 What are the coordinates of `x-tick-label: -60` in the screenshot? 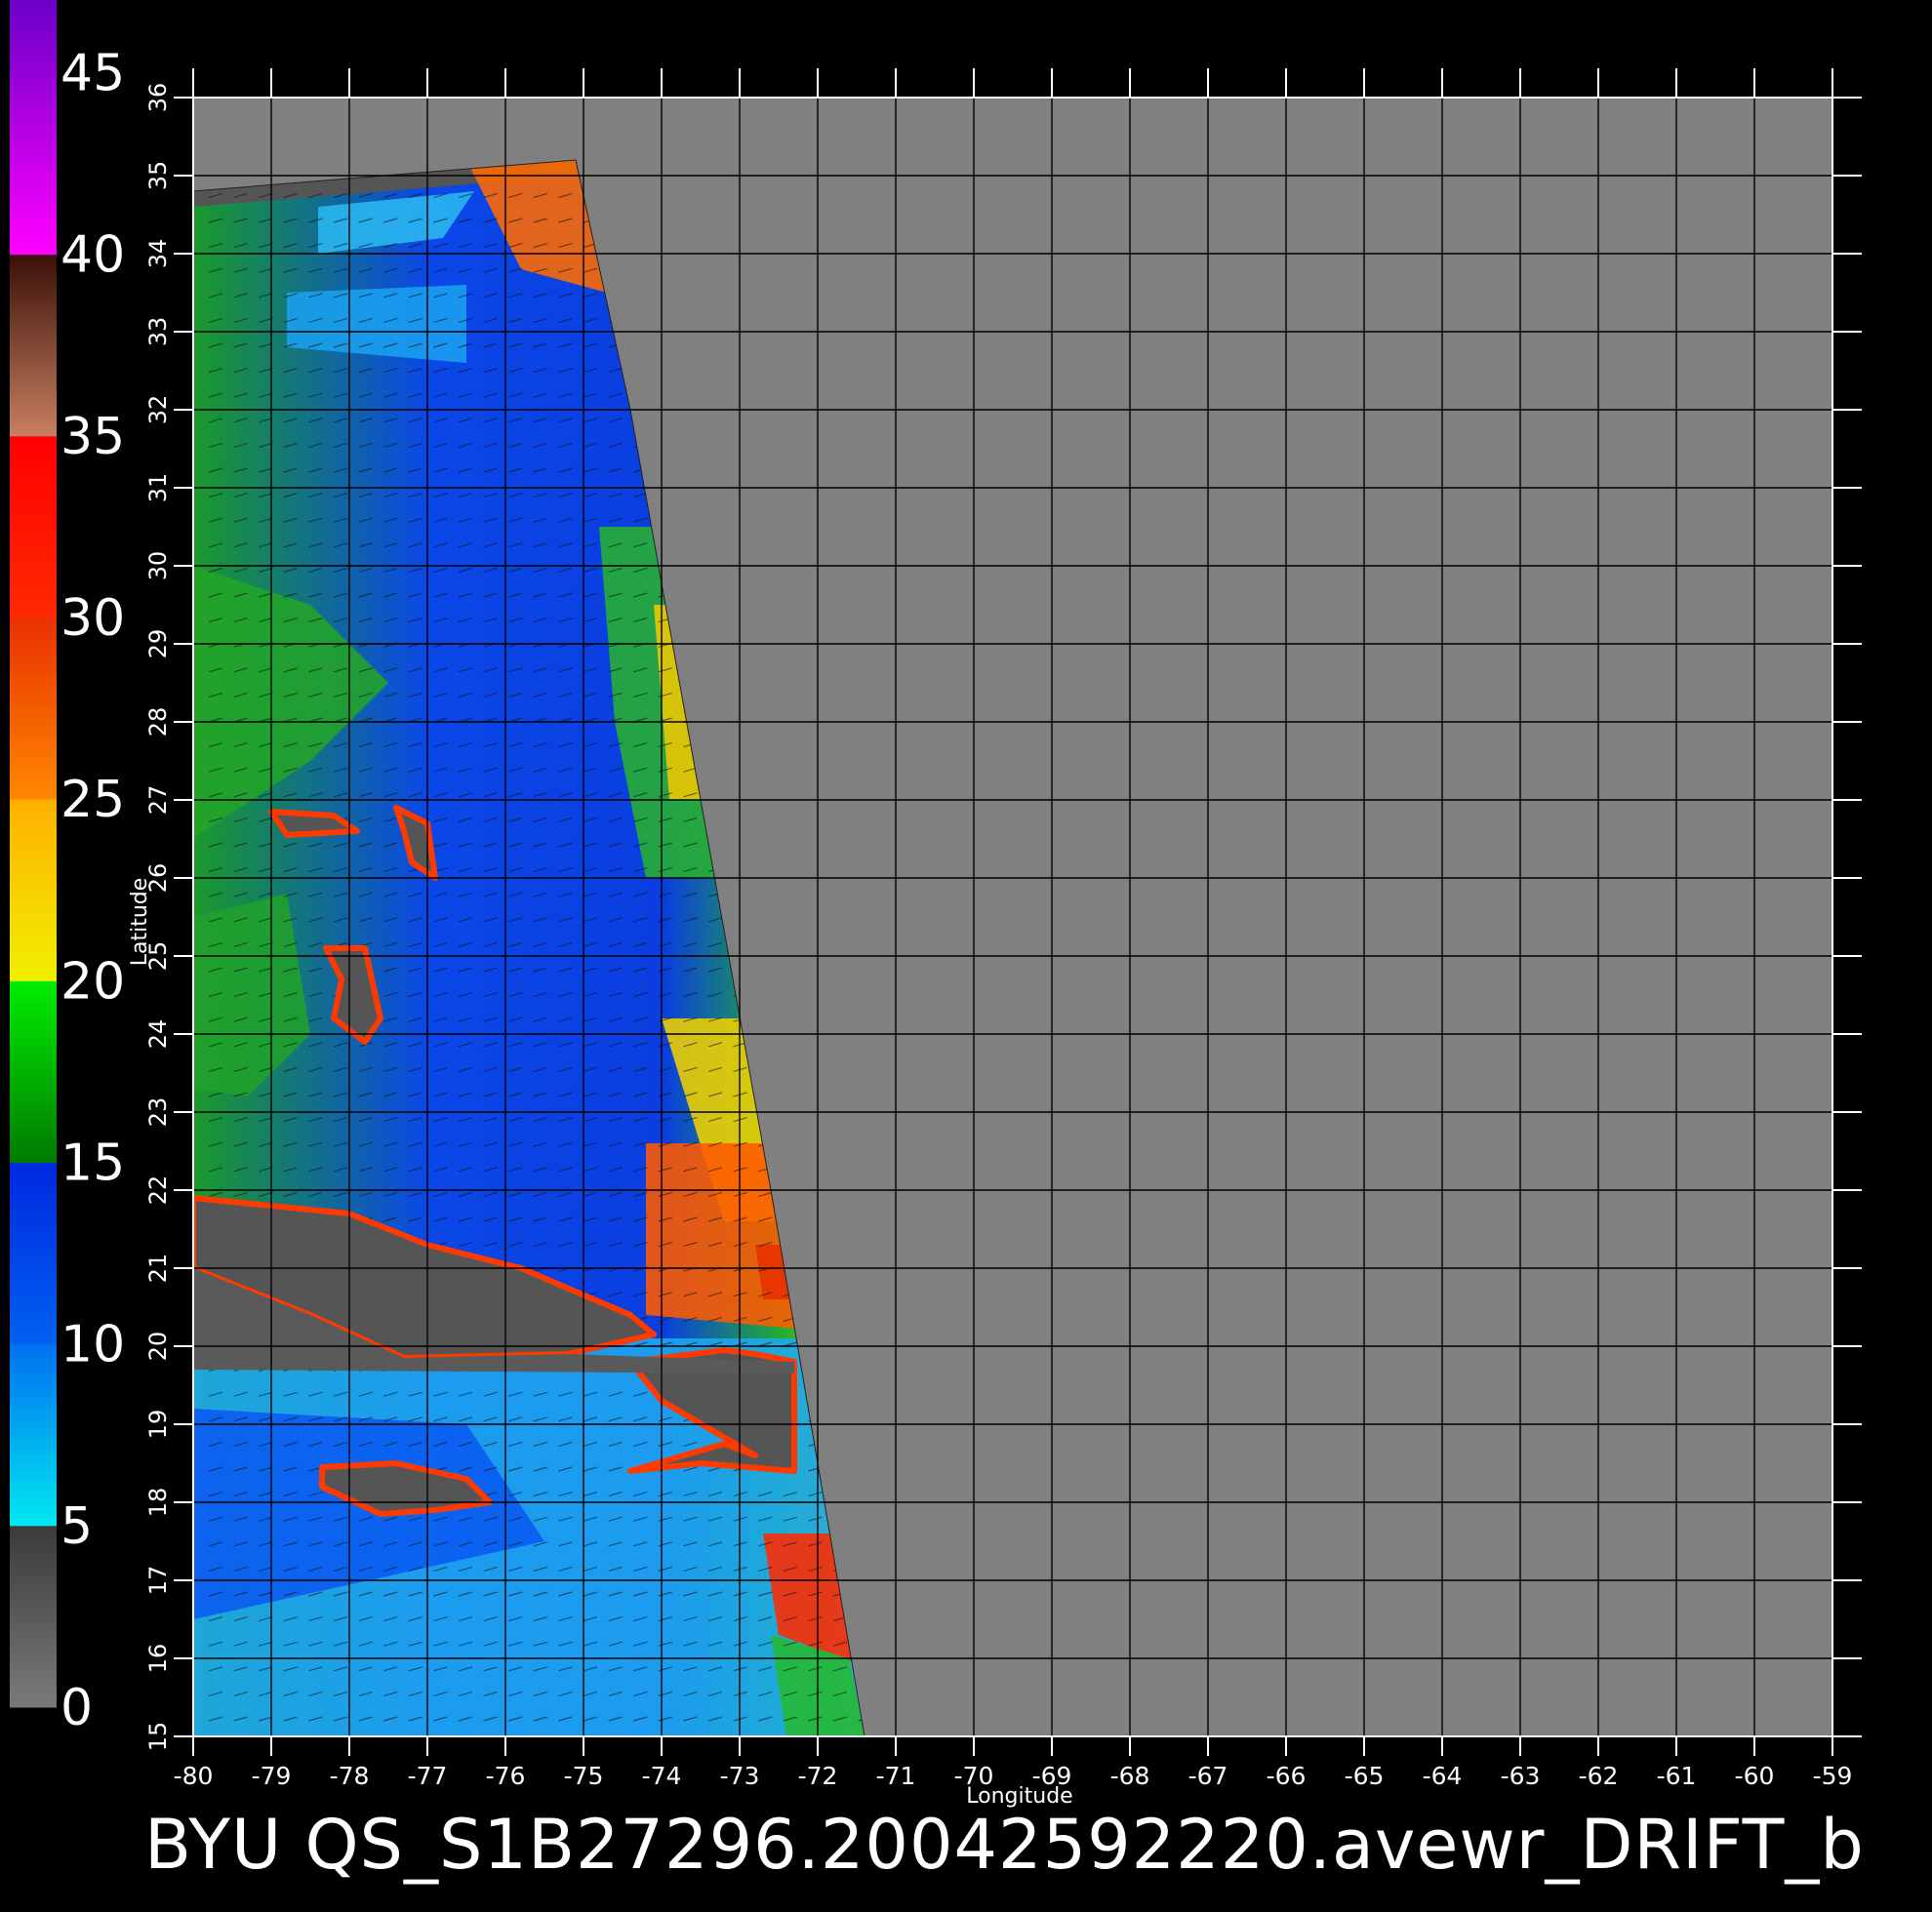 It's located at (1755, 1776).